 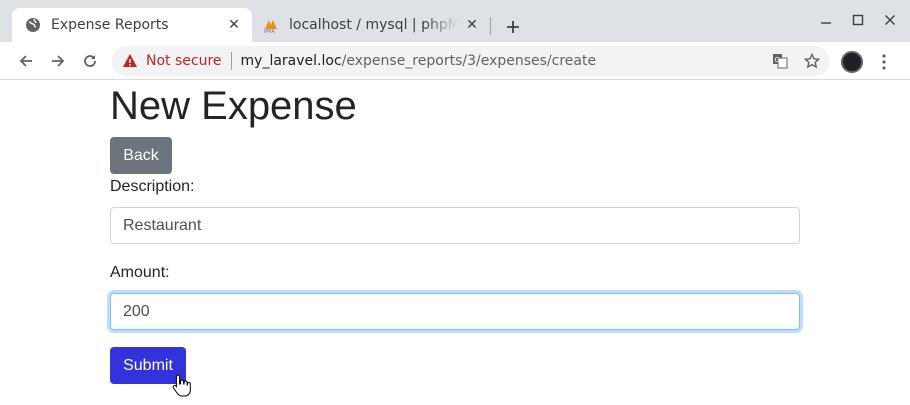 What do you see at coordinates (90, 61) in the screenshot?
I see `reload-icon` at bounding box center [90, 61].